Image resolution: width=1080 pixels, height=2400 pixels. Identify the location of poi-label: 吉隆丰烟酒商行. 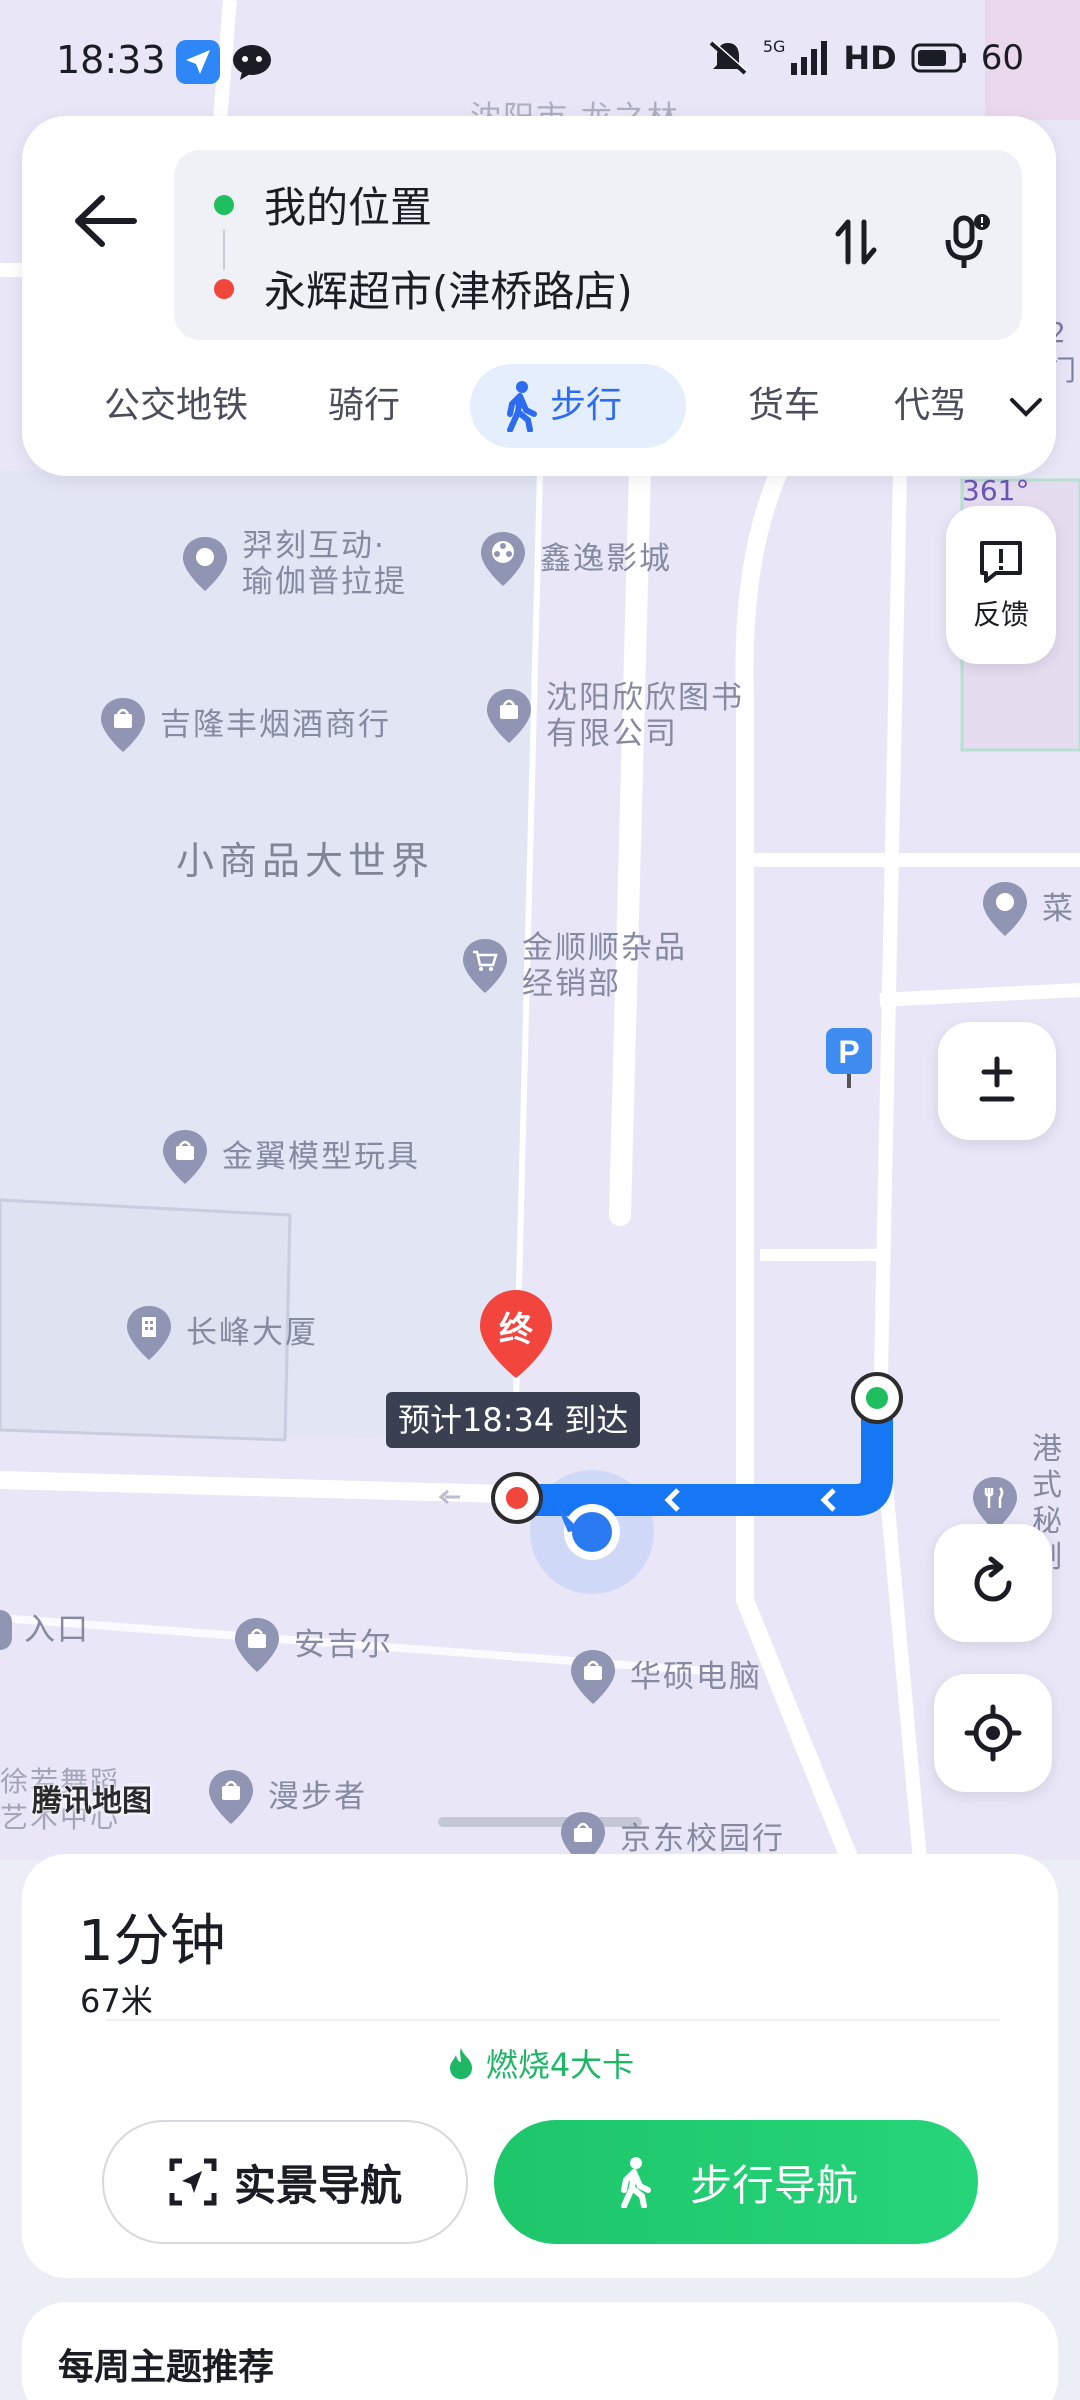
(275, 725).